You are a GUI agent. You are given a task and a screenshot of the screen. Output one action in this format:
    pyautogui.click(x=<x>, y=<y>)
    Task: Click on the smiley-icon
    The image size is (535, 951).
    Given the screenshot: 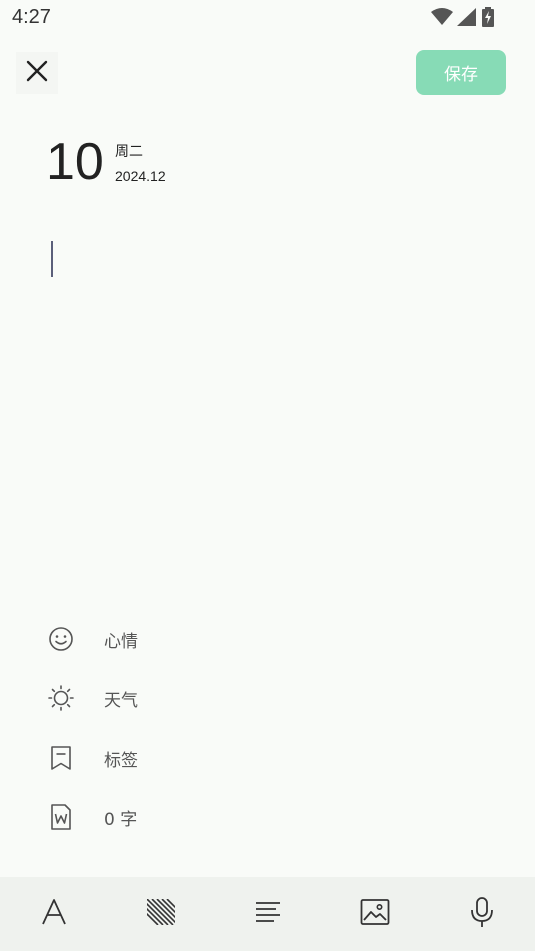 What is the action you would take?
    pyautogui.click(x=61, y=639)
    